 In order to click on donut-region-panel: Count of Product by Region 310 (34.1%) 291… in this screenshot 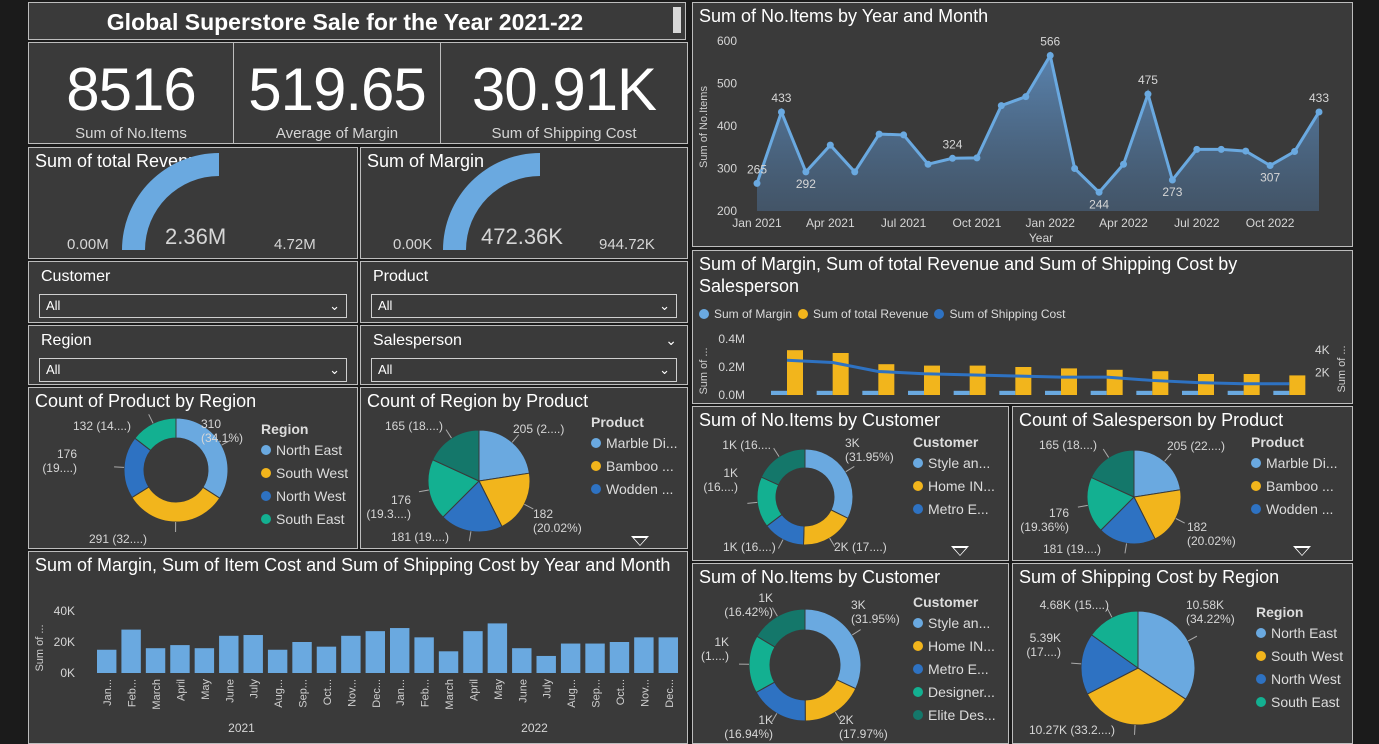, I will do `click(193, 468)`.